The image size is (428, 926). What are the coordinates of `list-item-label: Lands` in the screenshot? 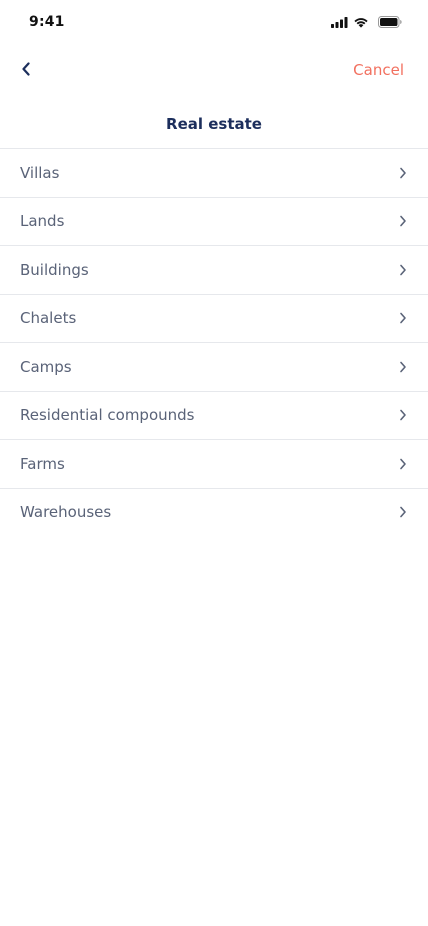 It's located at (42, 221).